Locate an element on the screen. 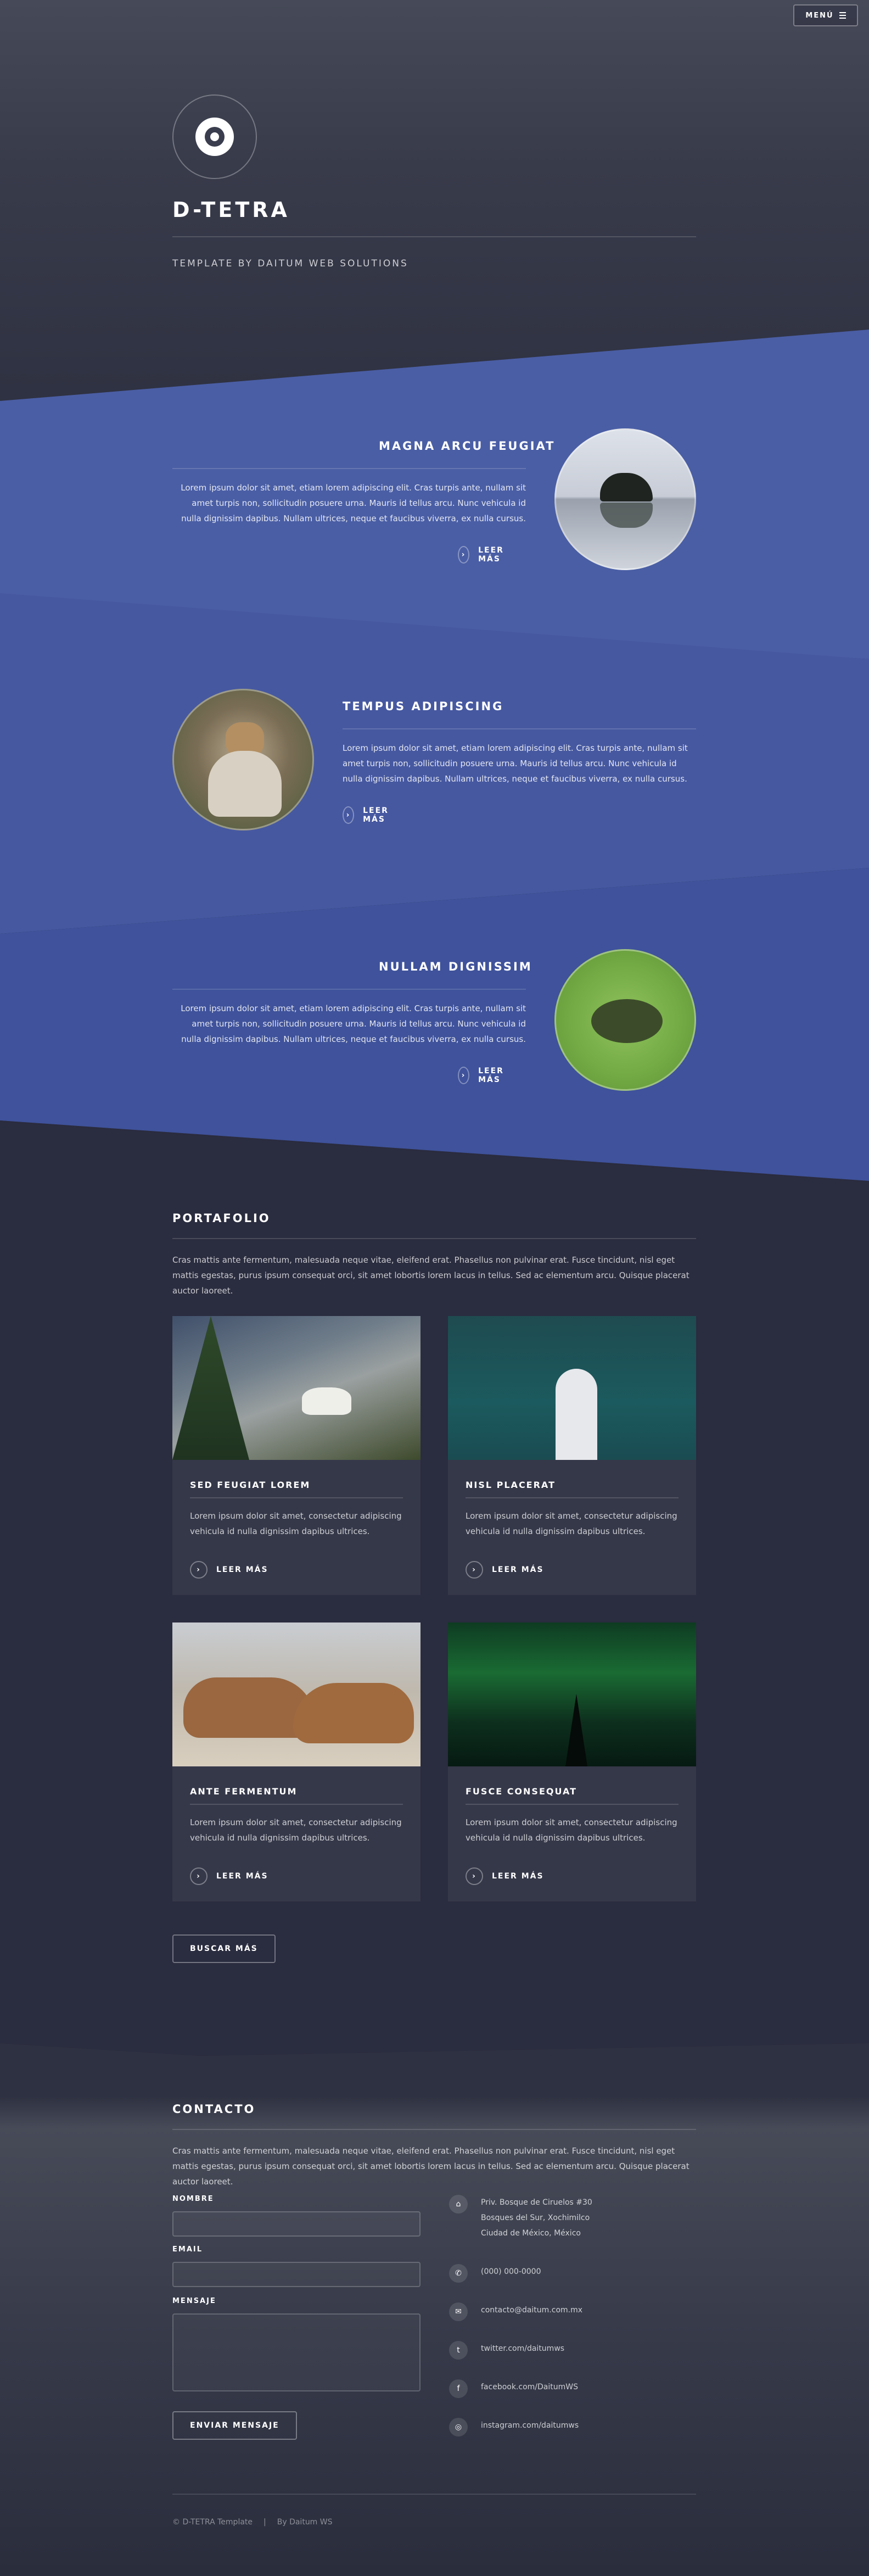  portfolio-divider is located at coordinates (434, 1238).